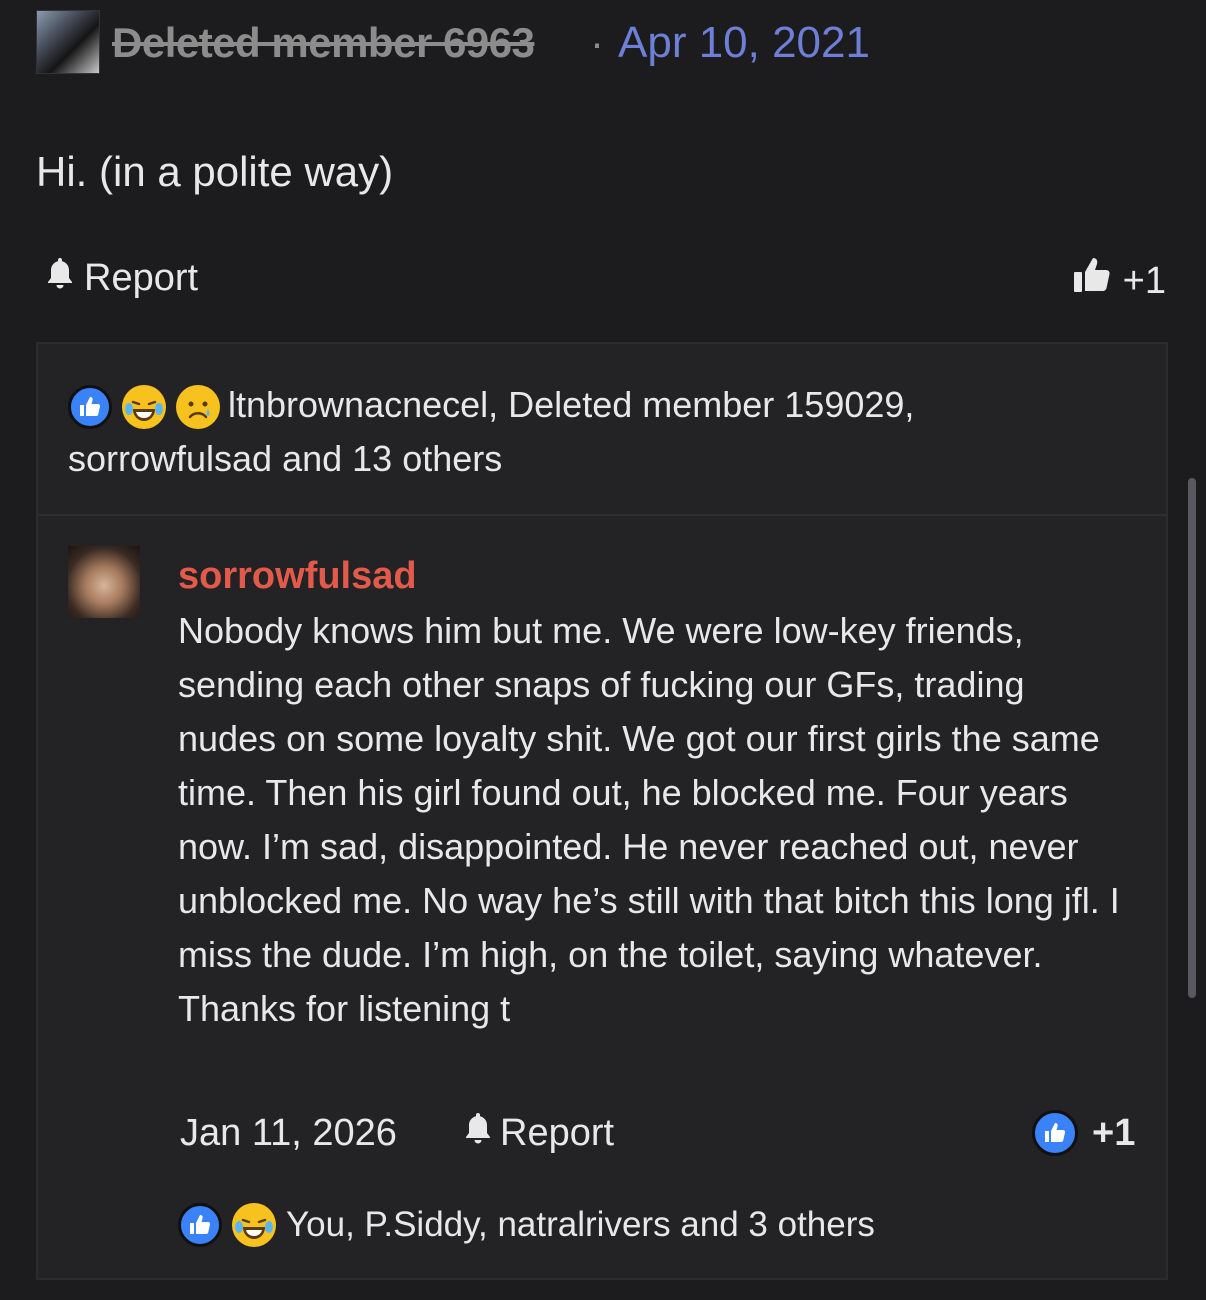  I want to click on reply-report-label: Report, so click(557, 1133).